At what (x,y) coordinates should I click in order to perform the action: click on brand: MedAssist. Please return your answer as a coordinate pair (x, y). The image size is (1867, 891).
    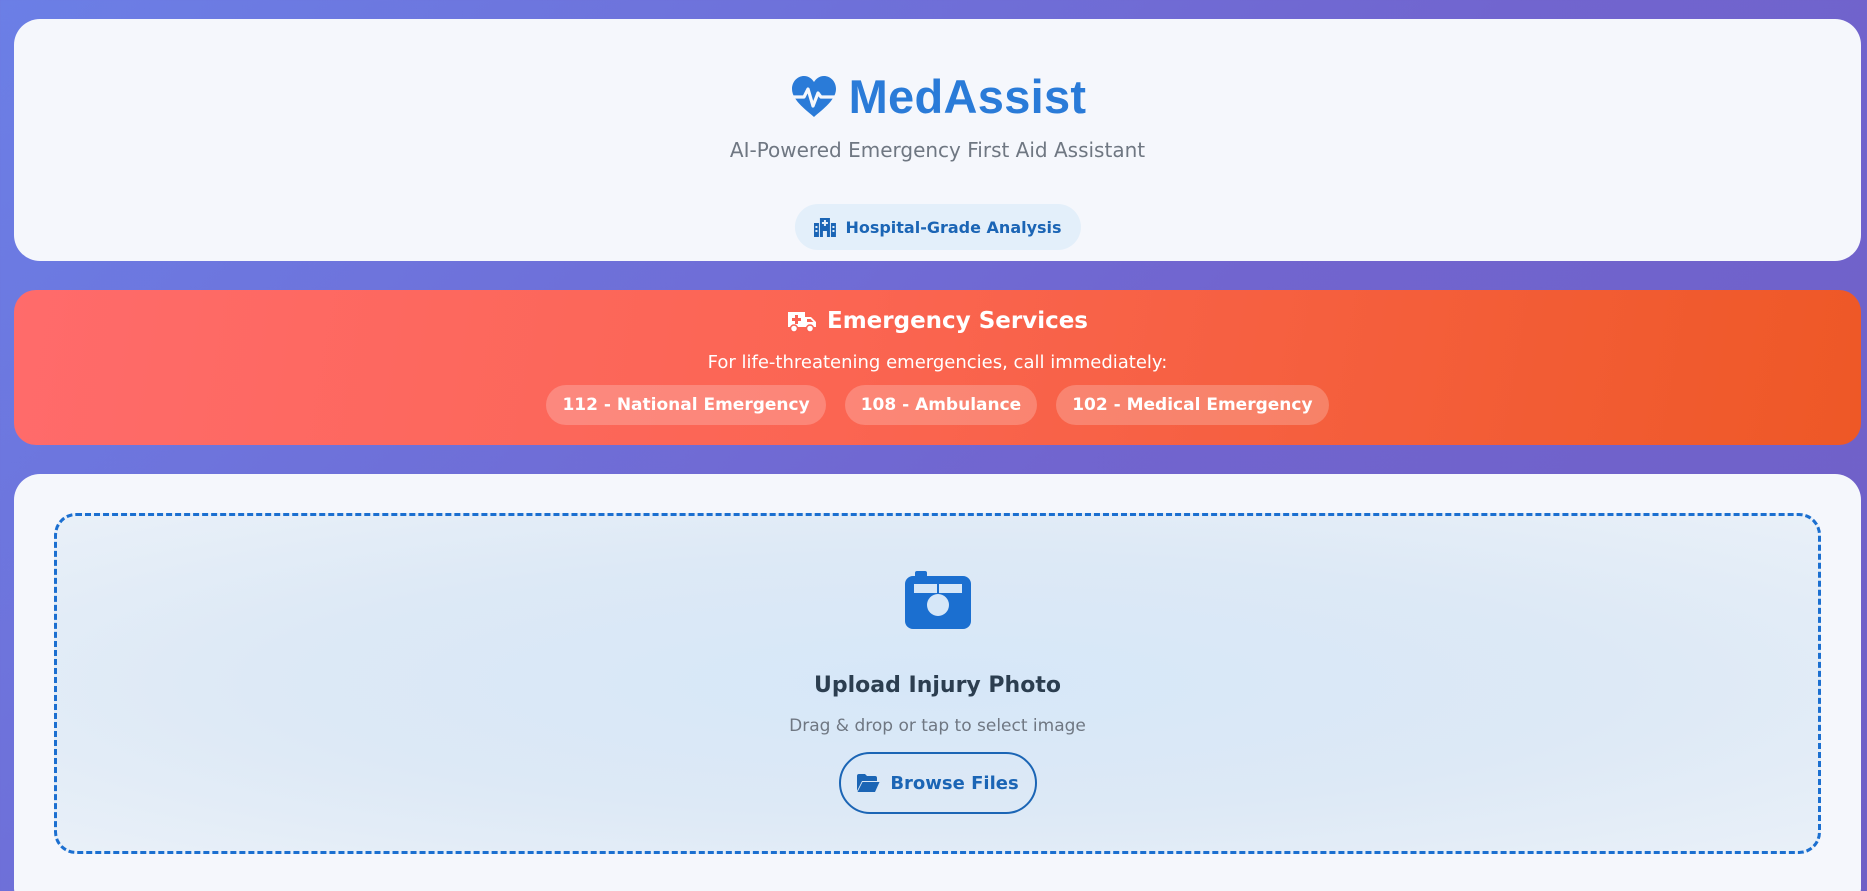
    Looking at the image, I should click on (937, 96).